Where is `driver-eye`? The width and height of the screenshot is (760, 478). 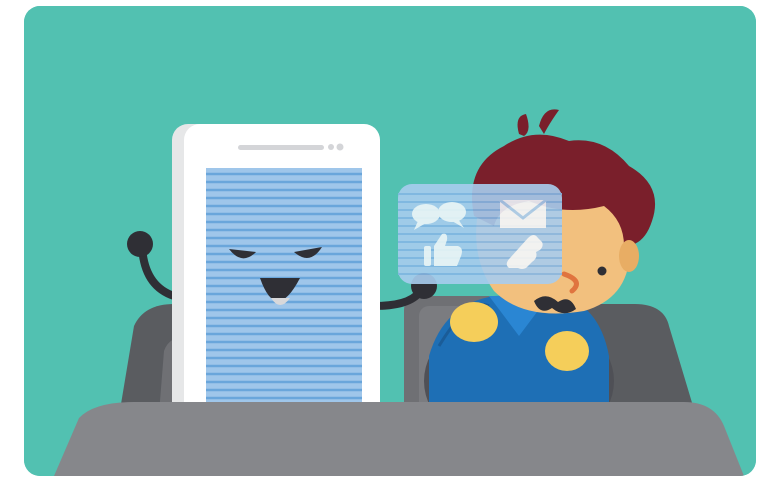 driver-eye is located at coordinates (602, 271).